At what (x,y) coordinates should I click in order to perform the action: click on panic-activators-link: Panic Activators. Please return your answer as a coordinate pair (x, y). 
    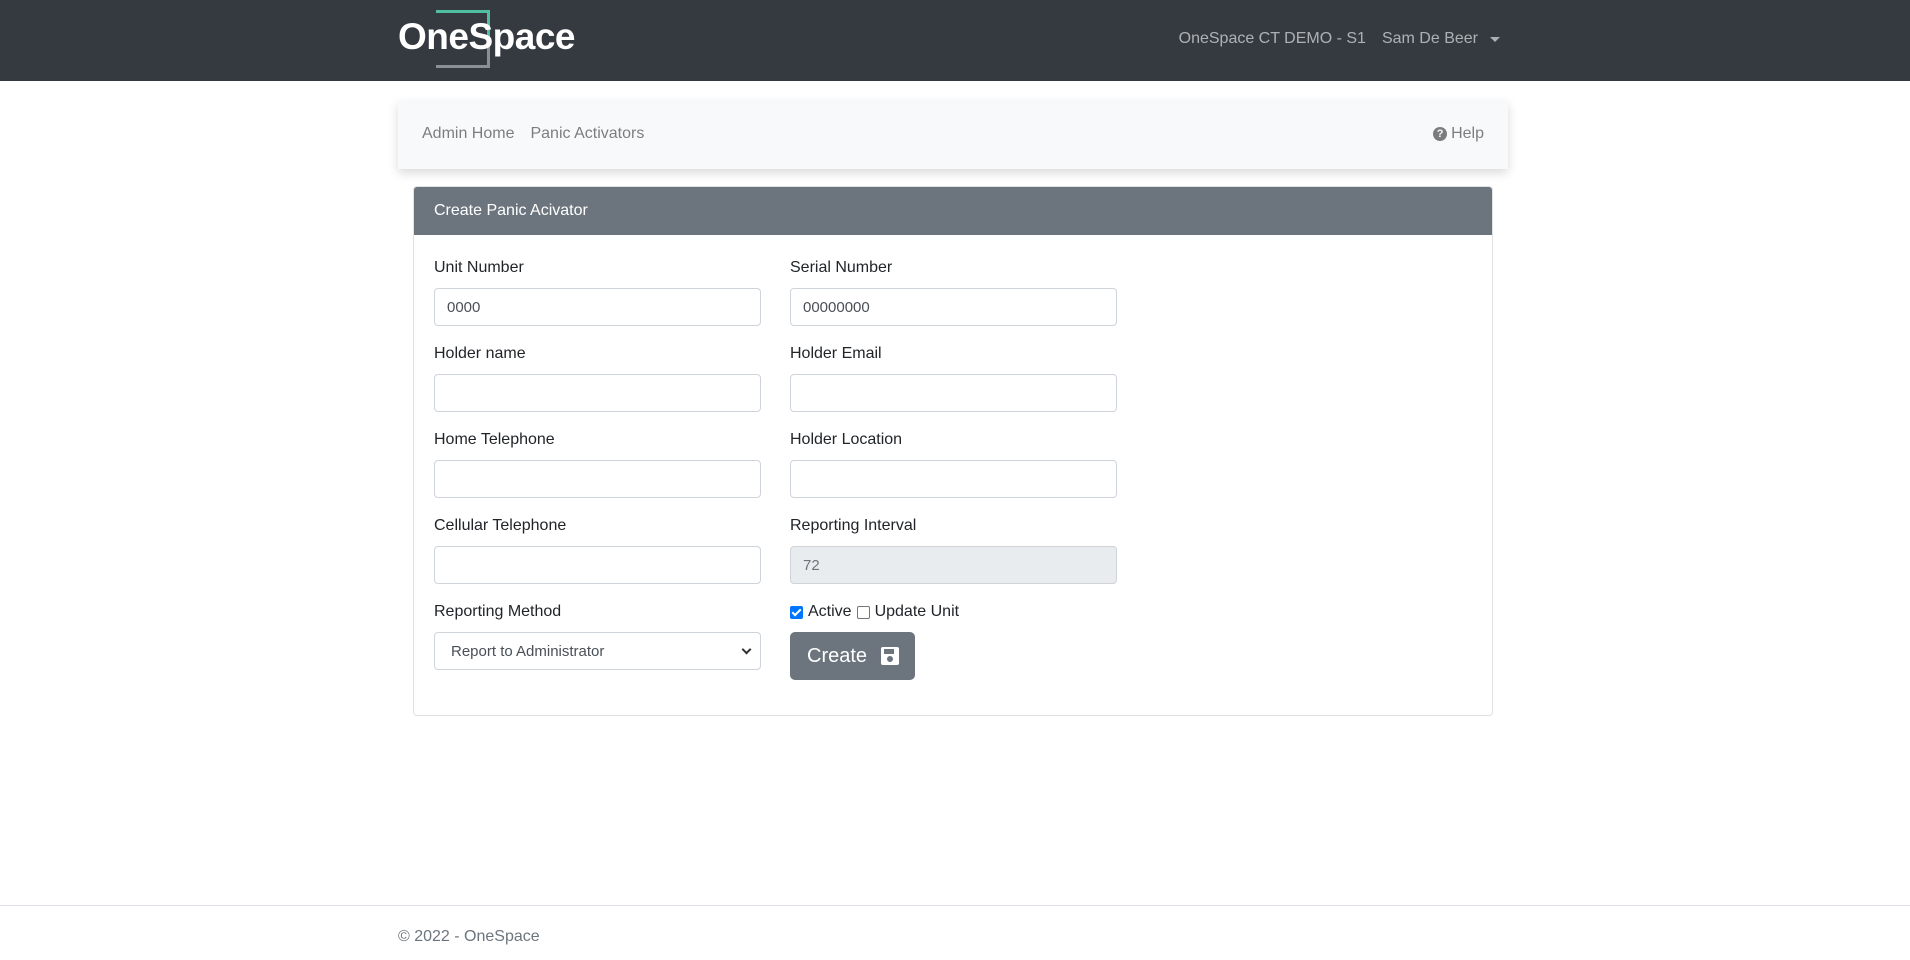
    Looking at the image, I should click on (587, 134).